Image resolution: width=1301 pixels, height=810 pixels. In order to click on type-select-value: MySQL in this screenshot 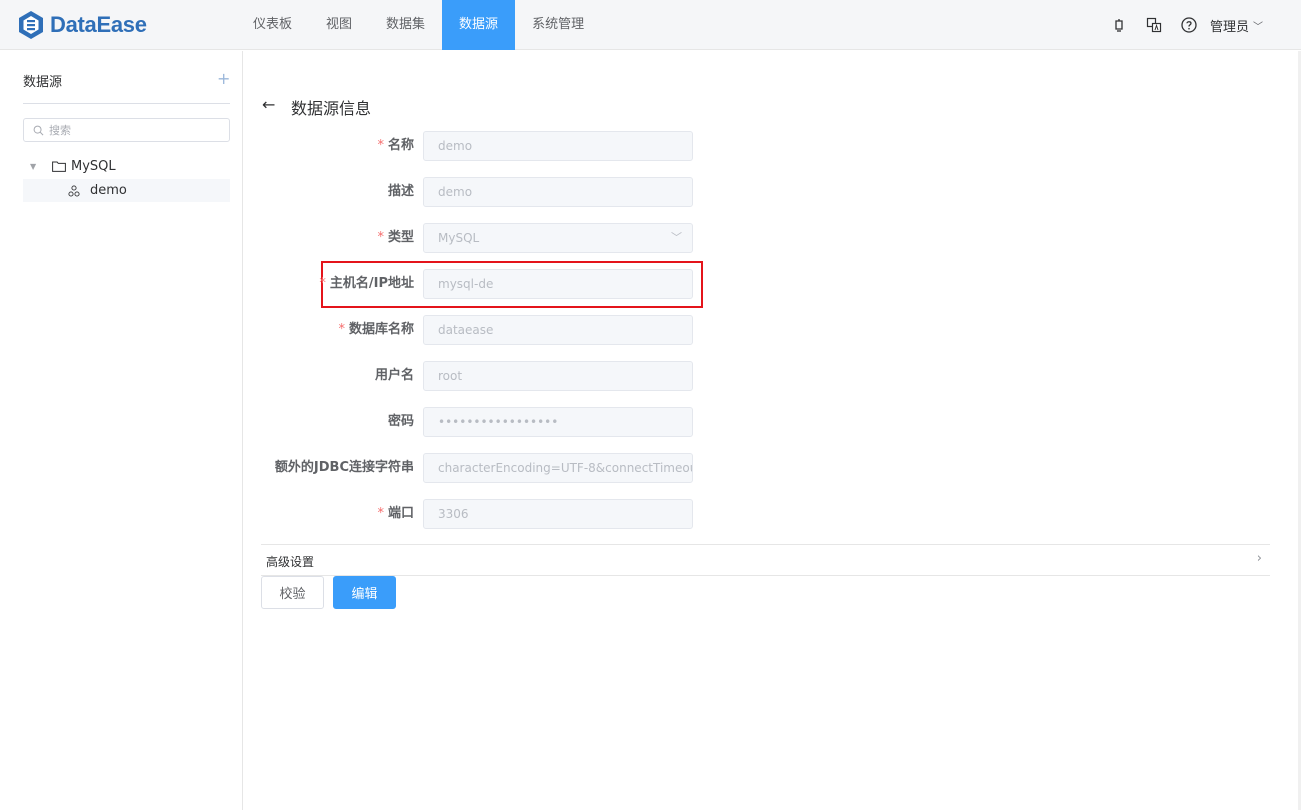, I will do `click(459, 238)`.